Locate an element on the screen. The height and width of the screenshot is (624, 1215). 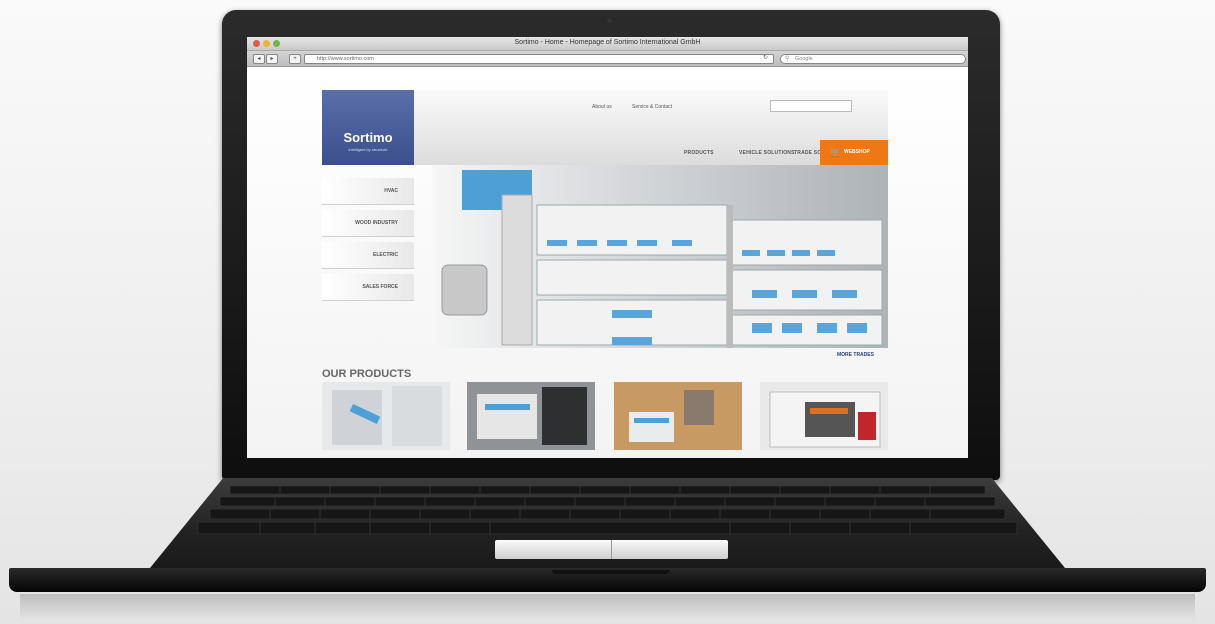
chevron-right-icon: ▸ is located at coordinates (272, 59).